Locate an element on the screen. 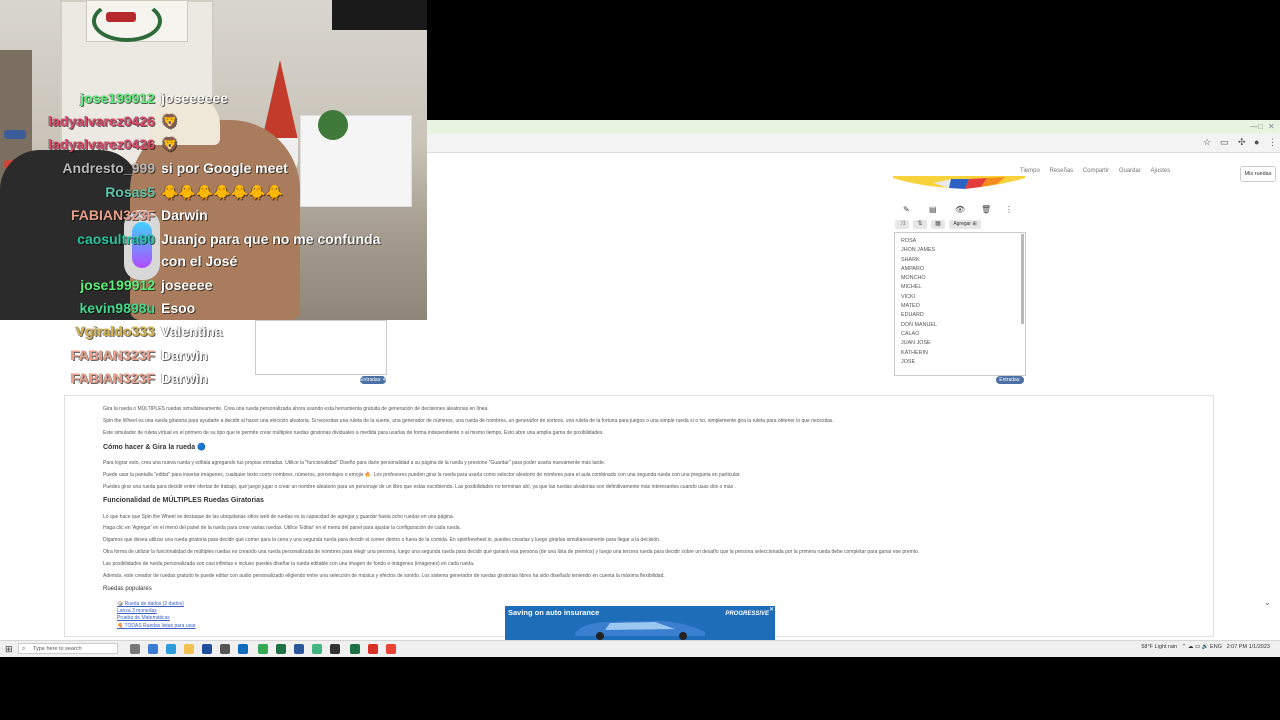 Image resolution: width=1280 pixels, height=720 pixels. chat-text: Valentina is located at coordinates (192, 331).